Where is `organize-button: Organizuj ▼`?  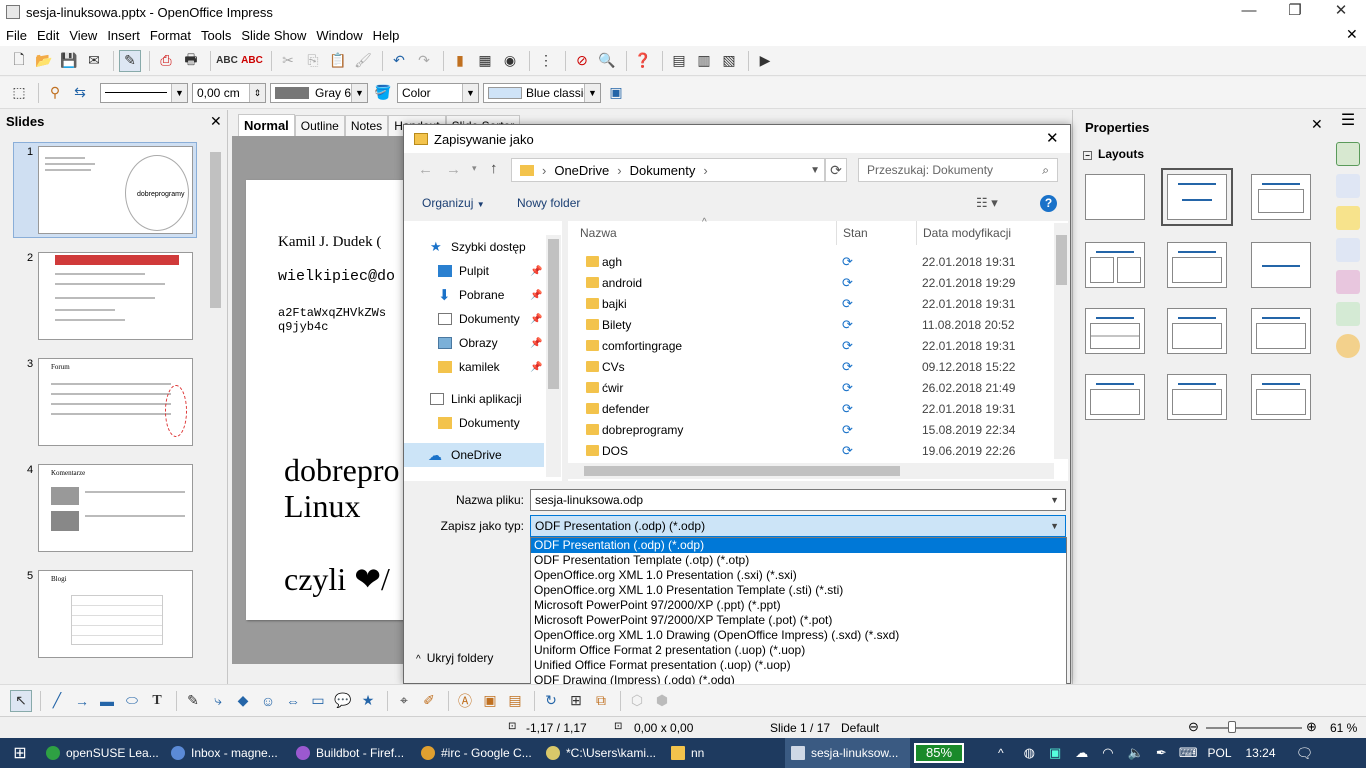 organize-button: Organizuj ▼ is located at coordinates (453, 203).